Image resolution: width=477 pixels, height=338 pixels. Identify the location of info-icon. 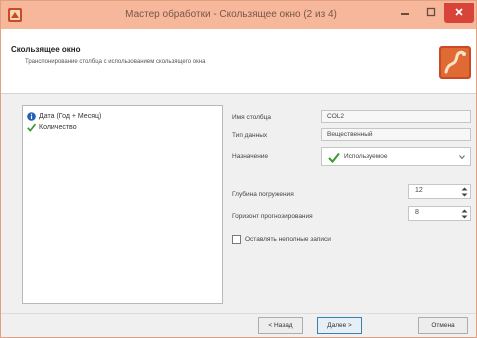
(31, 116).